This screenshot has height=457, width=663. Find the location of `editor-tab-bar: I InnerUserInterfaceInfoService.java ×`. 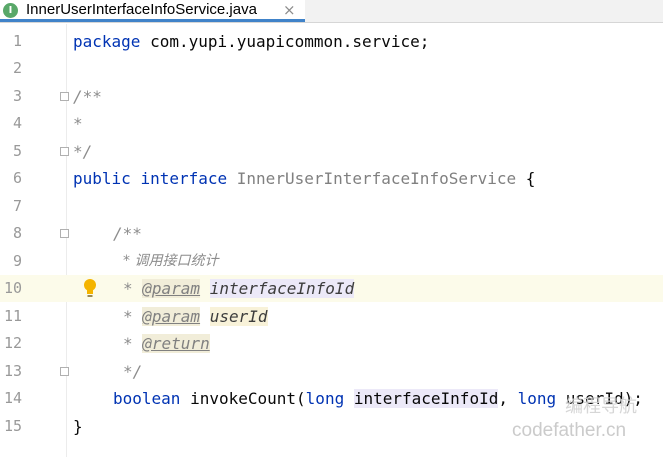

editor-tab-bar: I InnerUserInterfaceInfoService.java × is located at coordinates (331, 11).